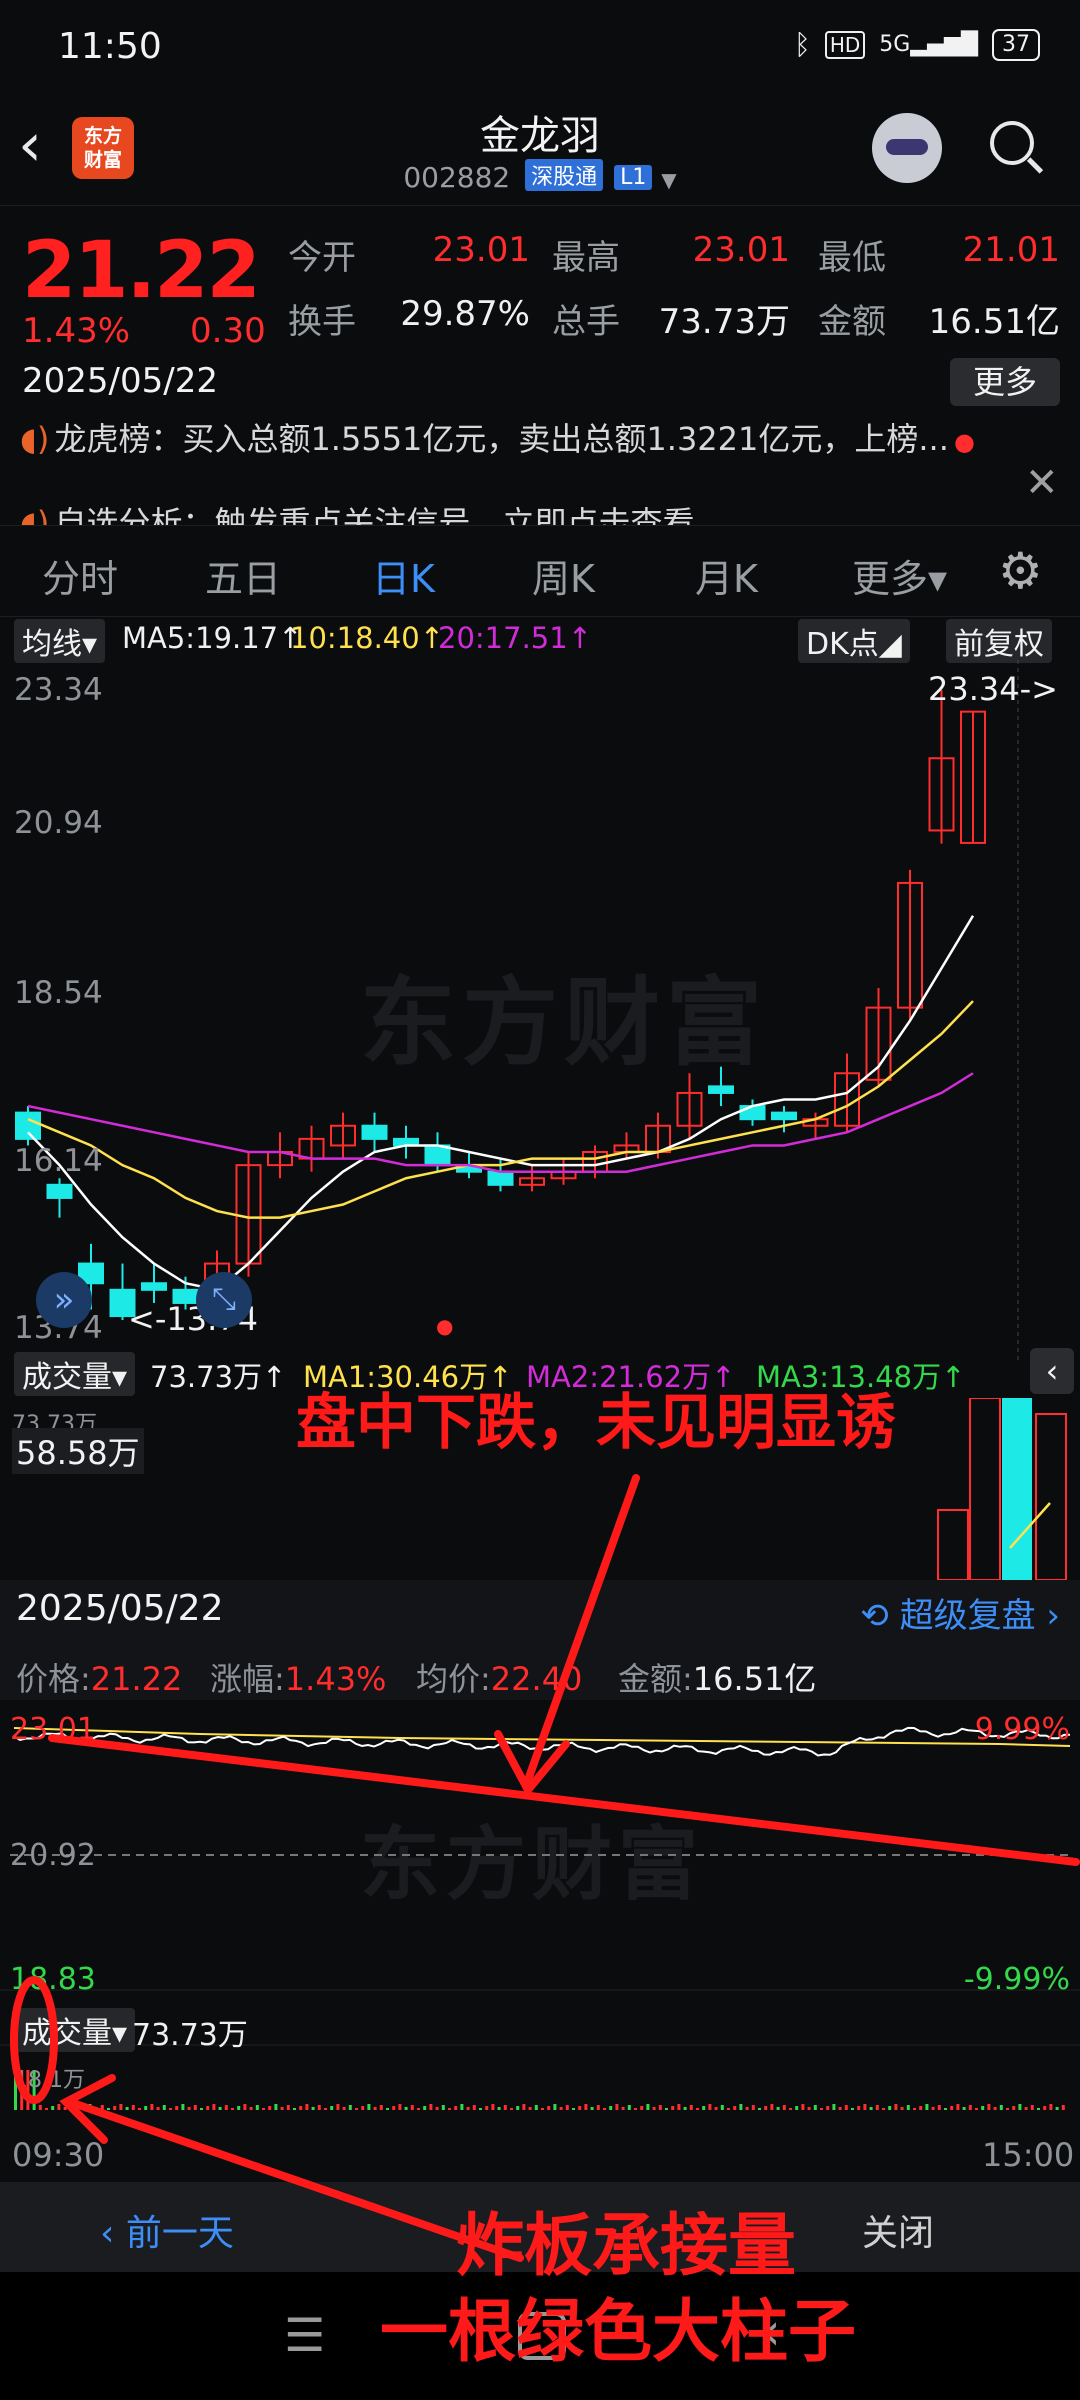 Image resolution: width=1080 pixels, height=2400 pixels. Describe the element at coordinates (34, 2040) in the screenshot. I see `annotation-ellipse` at that location.